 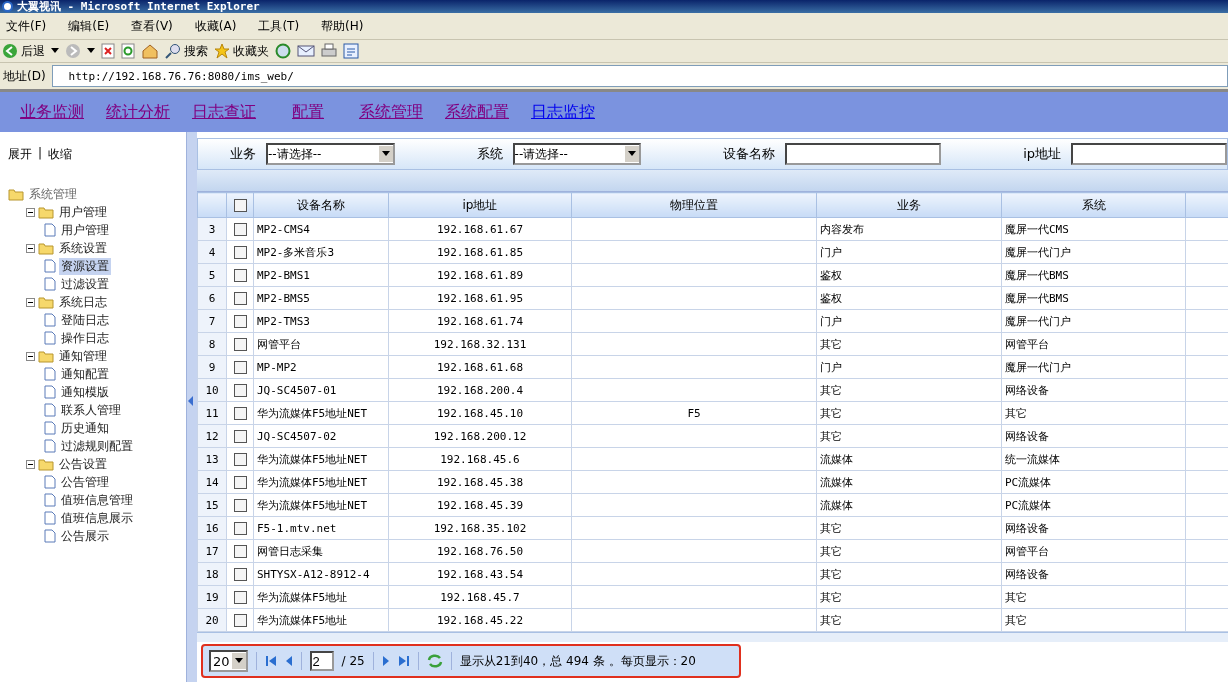 I want to click on next-page-icon, so click(x=385, y=661).